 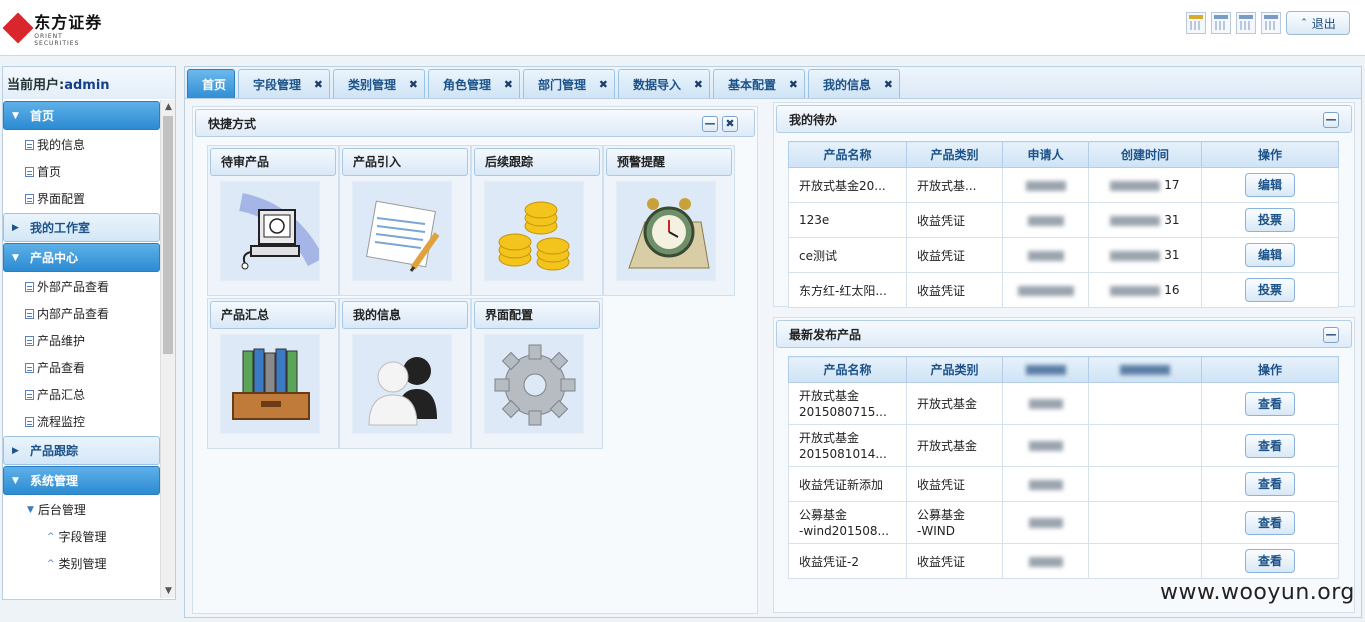 I want to click on tile-my-info: 我的信息, so click(x=405, y=373).